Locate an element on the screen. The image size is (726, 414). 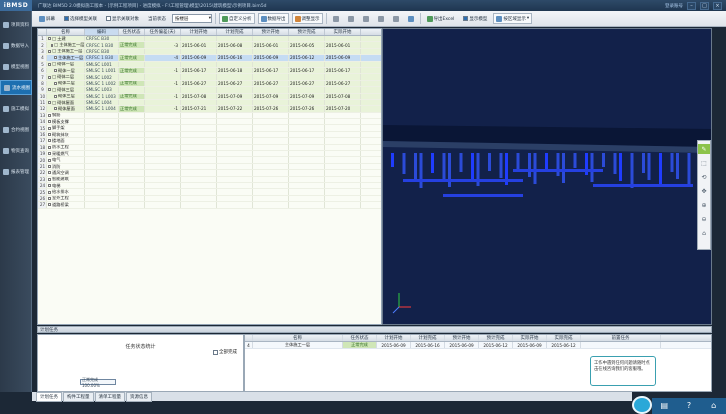
detail-column-header: 计划完成 is located at coordinates (428, 338).